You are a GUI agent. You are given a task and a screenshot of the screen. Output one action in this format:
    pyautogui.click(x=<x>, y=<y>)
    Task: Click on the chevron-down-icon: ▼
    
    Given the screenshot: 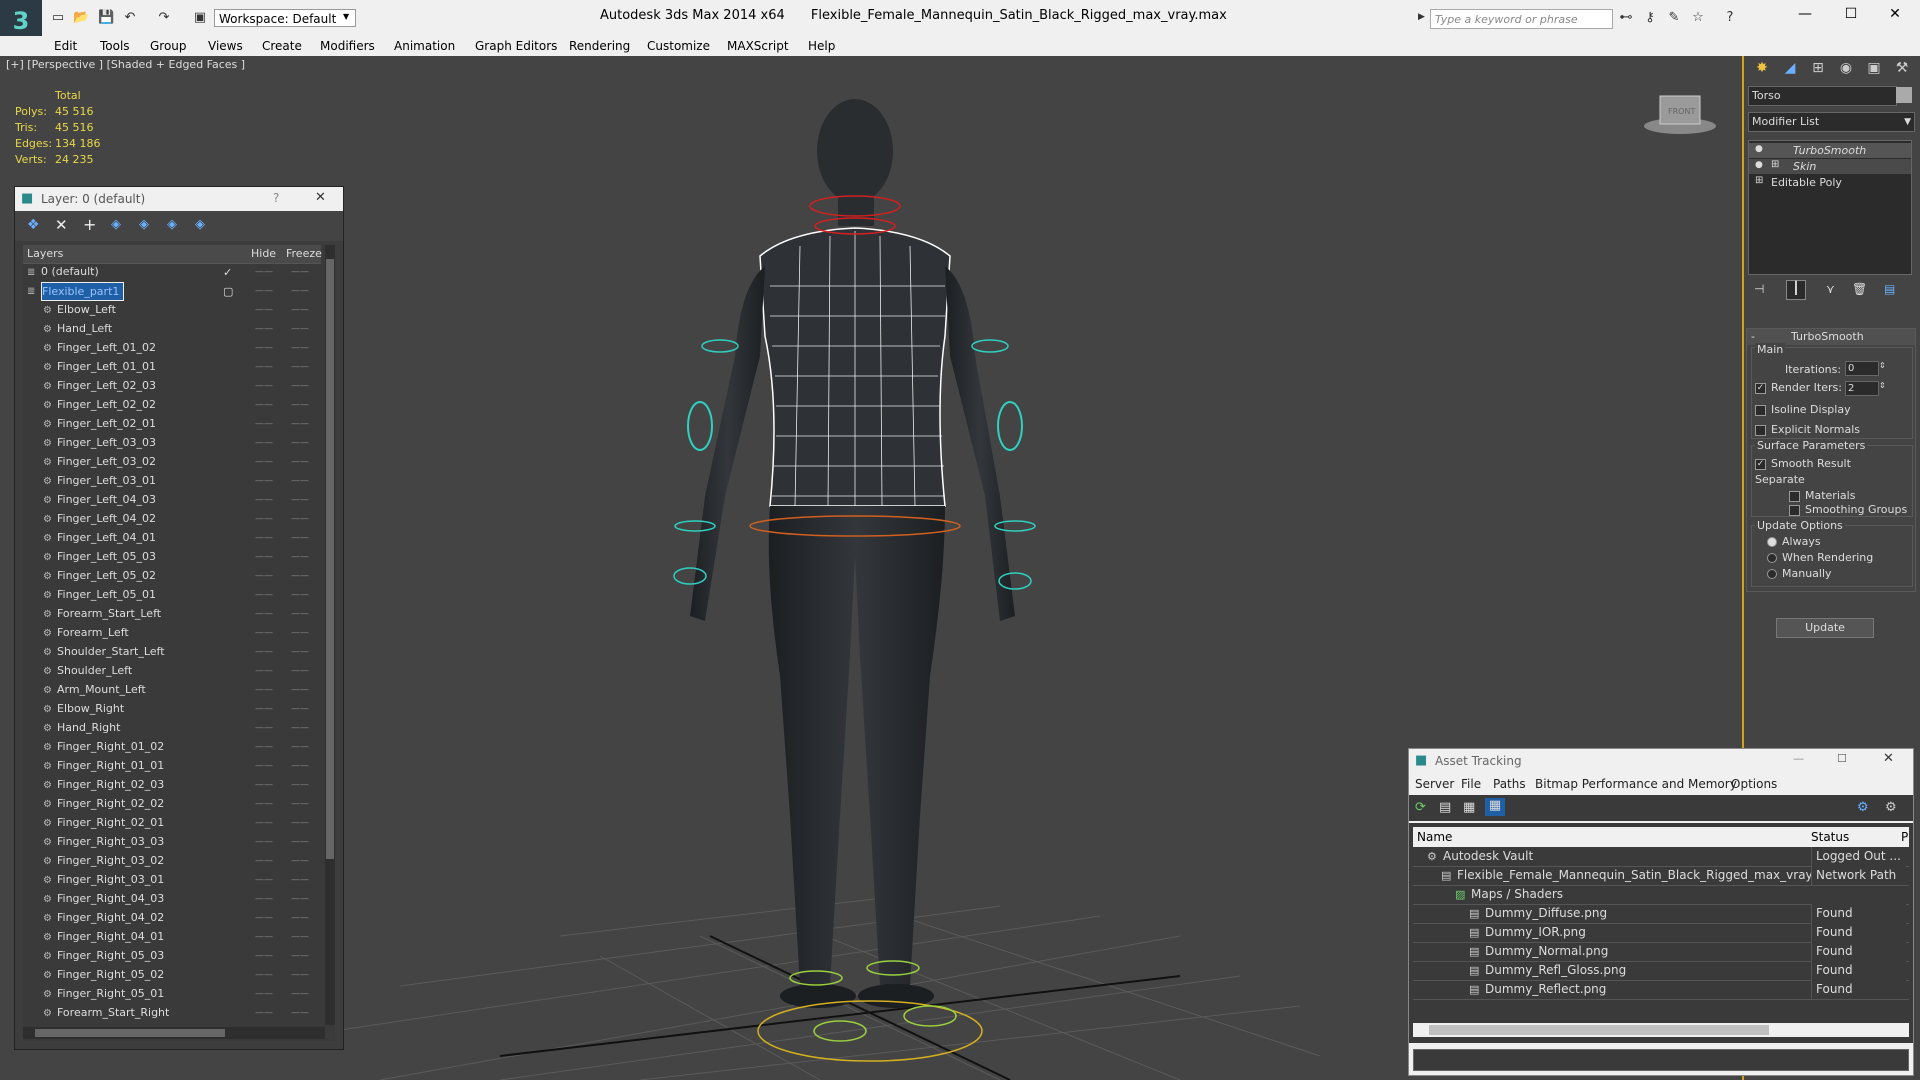 What is the action you would take?
    pyautogui.click(x=348, y=18)
    